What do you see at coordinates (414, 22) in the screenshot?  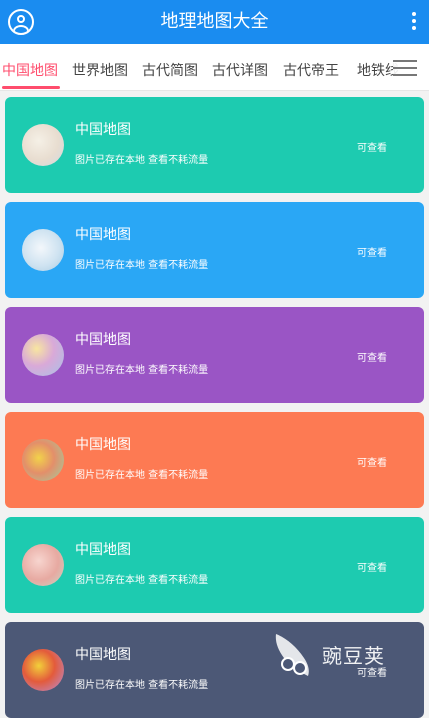 I see `more-vertical-icon` at bounding box center [414, 22].